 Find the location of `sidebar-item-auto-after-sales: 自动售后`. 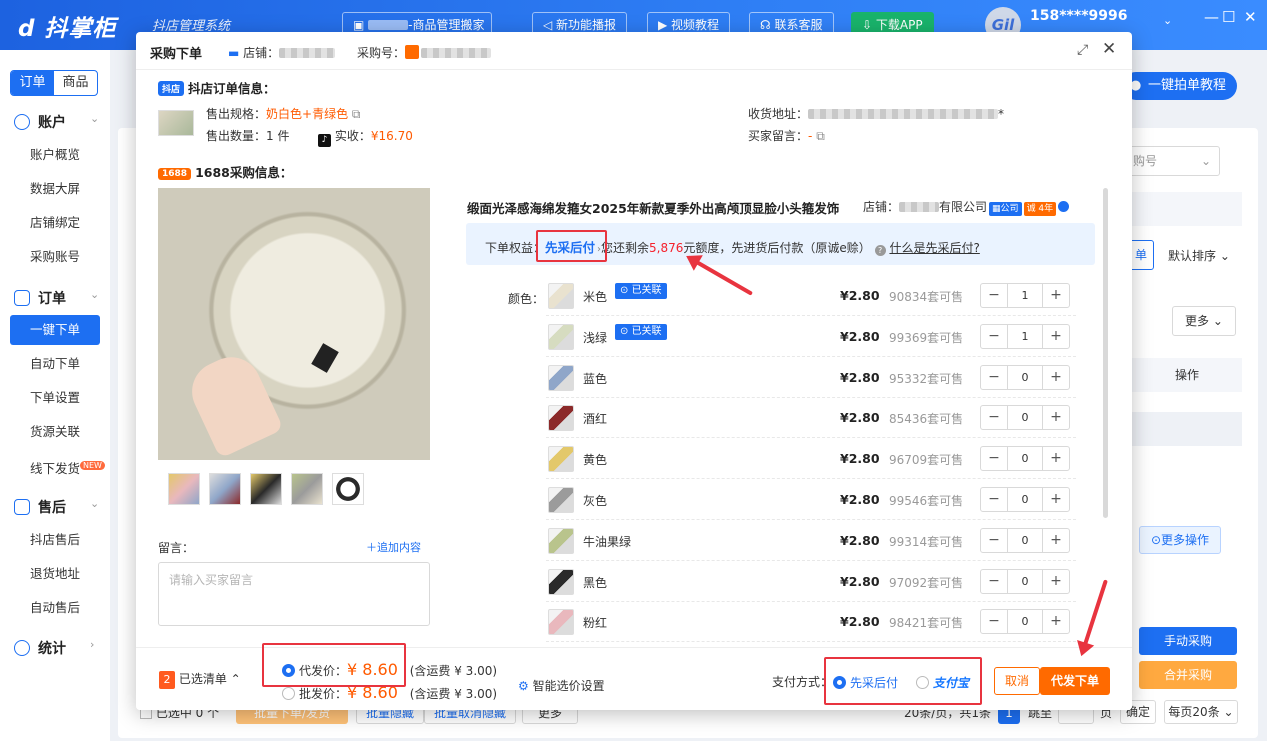

sidebar-item-auto-after-sales: 自动售后 is located at coordinates (55, 608).